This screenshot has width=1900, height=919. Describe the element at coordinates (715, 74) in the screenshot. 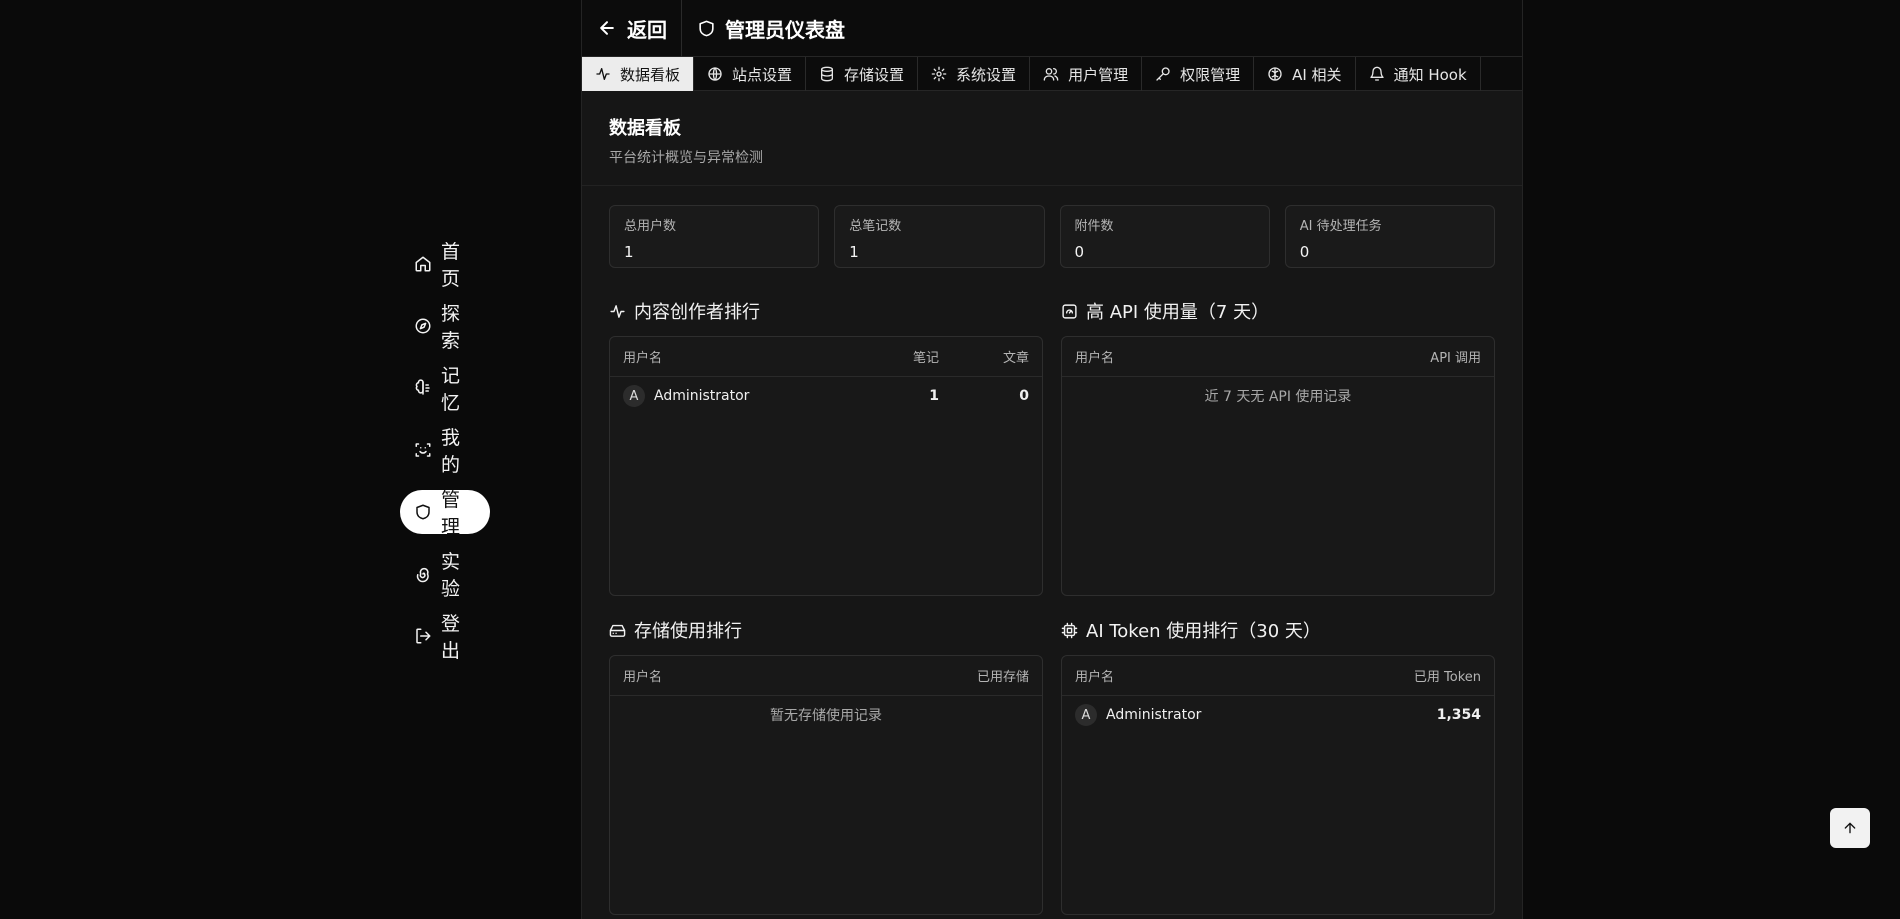

I see `globe-icon` at that location.